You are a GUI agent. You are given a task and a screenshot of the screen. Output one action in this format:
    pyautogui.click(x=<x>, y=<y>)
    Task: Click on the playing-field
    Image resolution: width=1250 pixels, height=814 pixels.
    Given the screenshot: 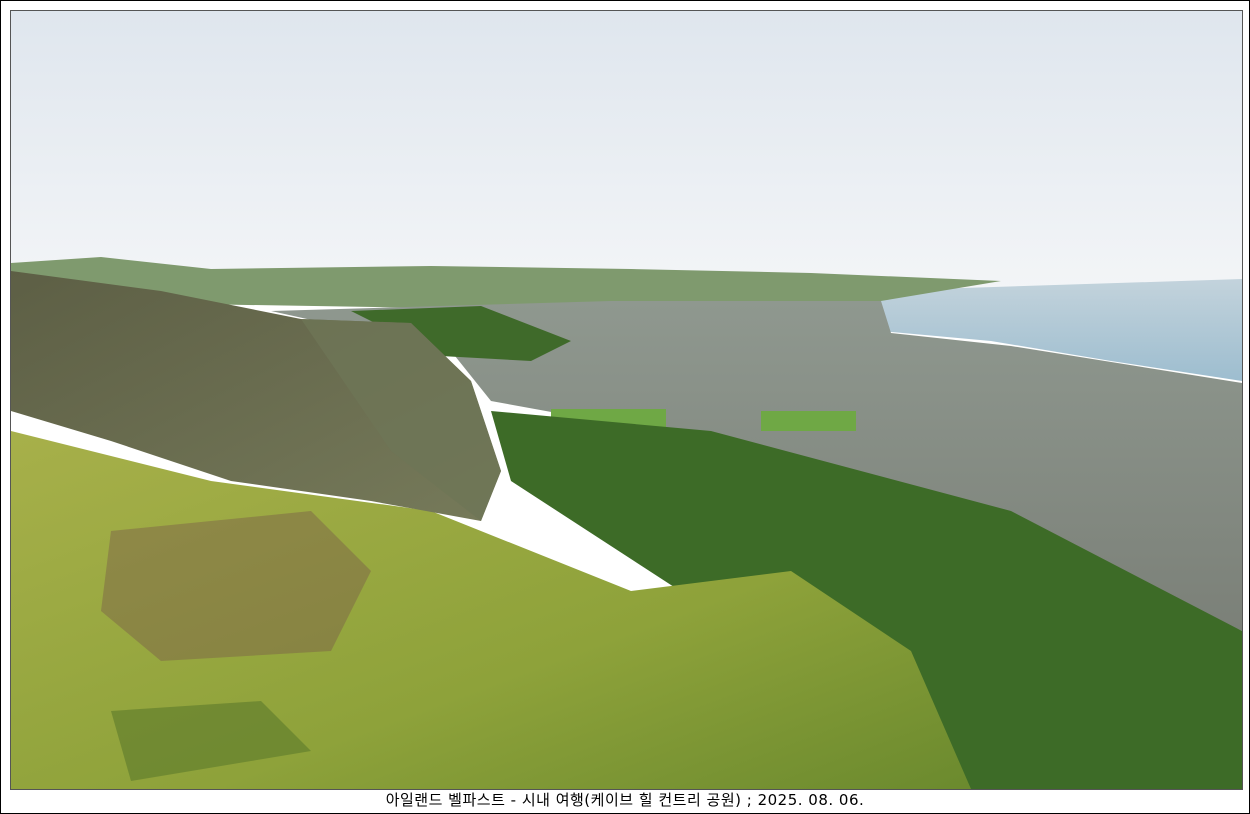 What is the action you would take?
    pyautogui.click(x=808, y=421)
    